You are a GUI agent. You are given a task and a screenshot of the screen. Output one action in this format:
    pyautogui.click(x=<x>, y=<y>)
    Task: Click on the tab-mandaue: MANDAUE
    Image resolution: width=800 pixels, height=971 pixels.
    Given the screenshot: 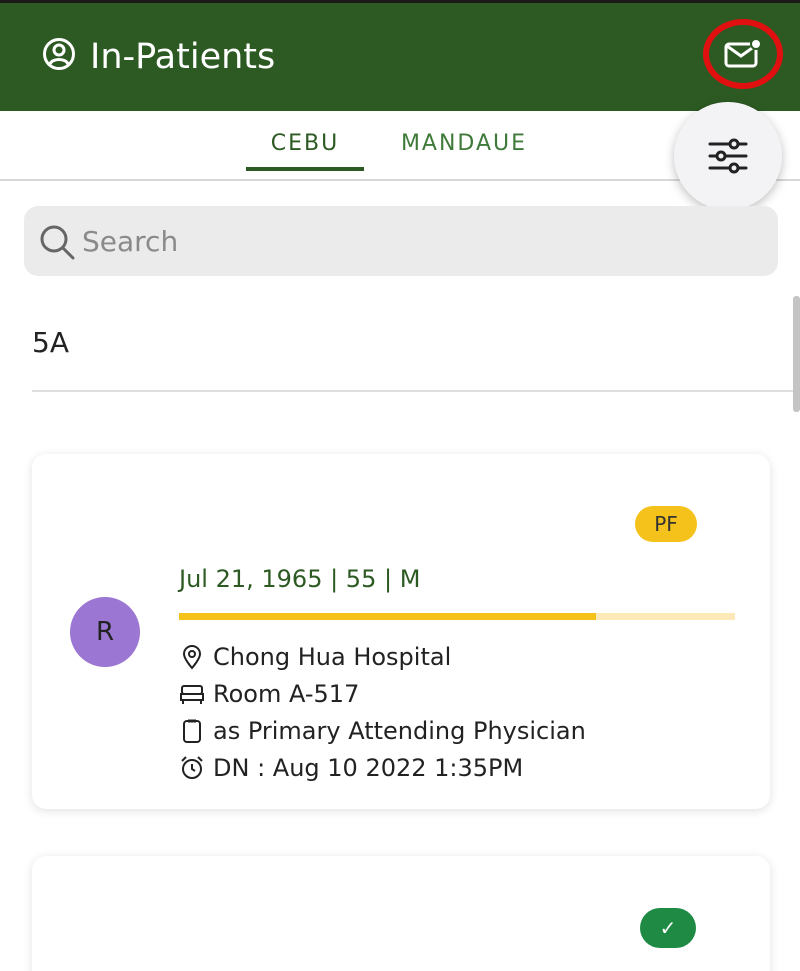 What is the action you would take?
    pyautogui.click(x=464, y=151)
    